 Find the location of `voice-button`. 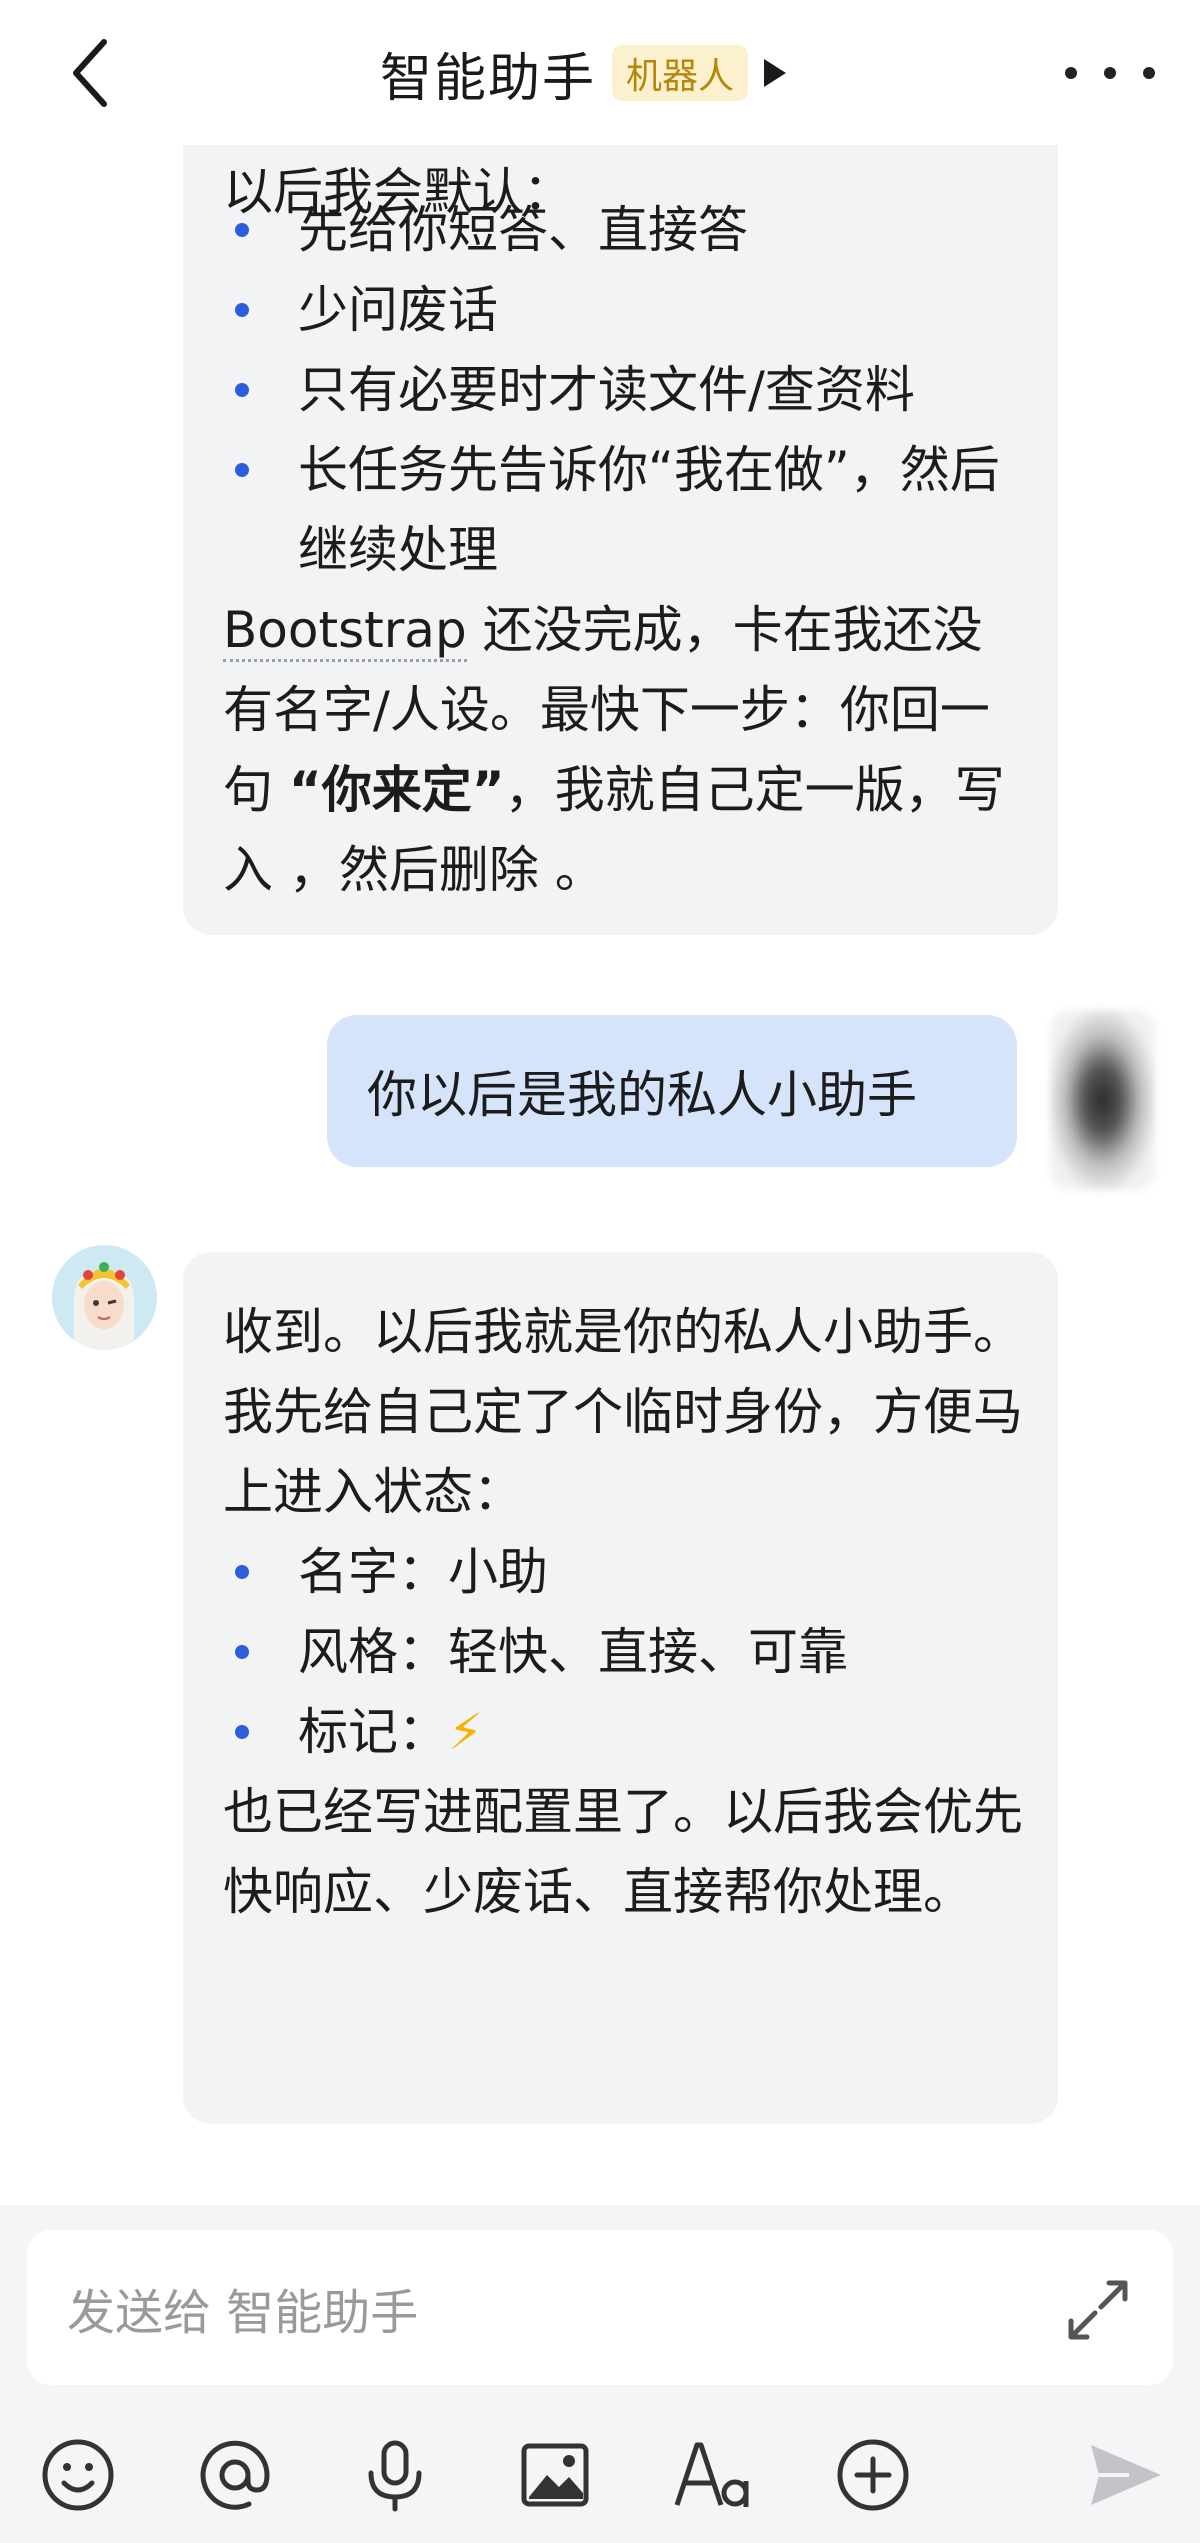

voice-button is located at coordinates (395, 2475).